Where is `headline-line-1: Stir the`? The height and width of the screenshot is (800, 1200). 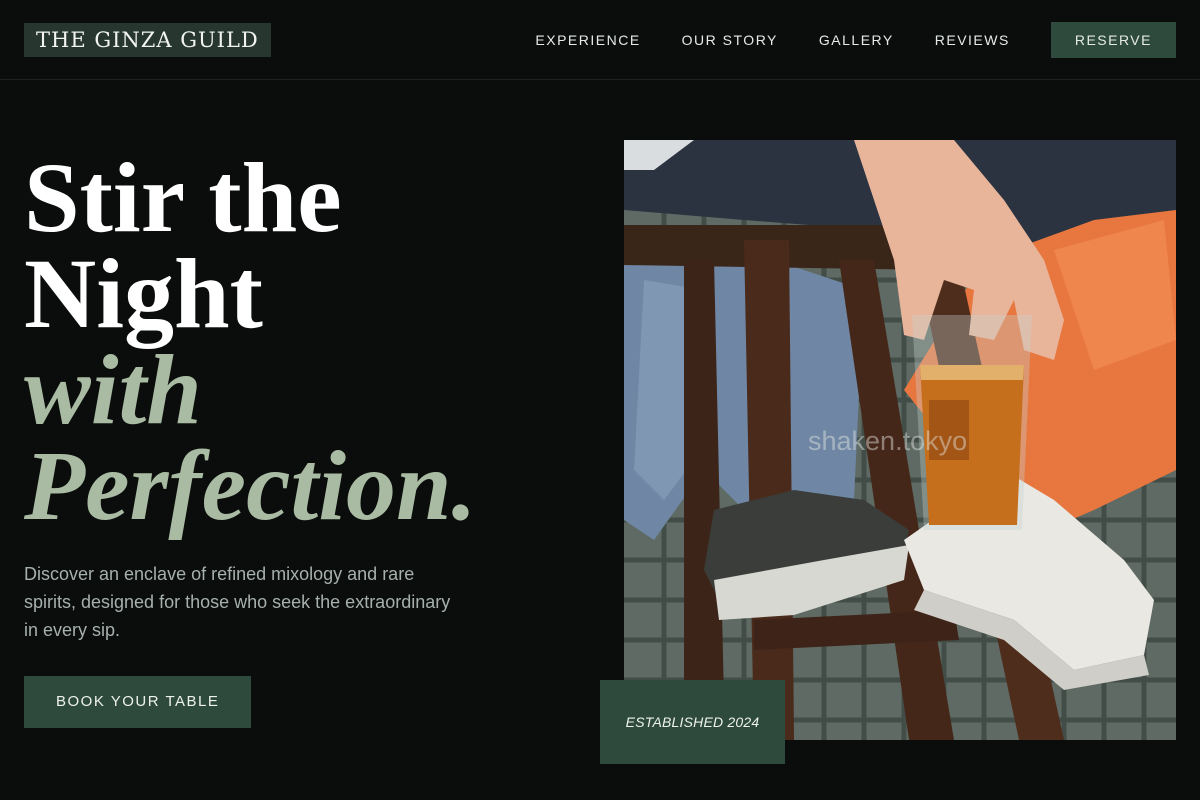
headline-line-1: Stir the is located at coordinates (183, 197).